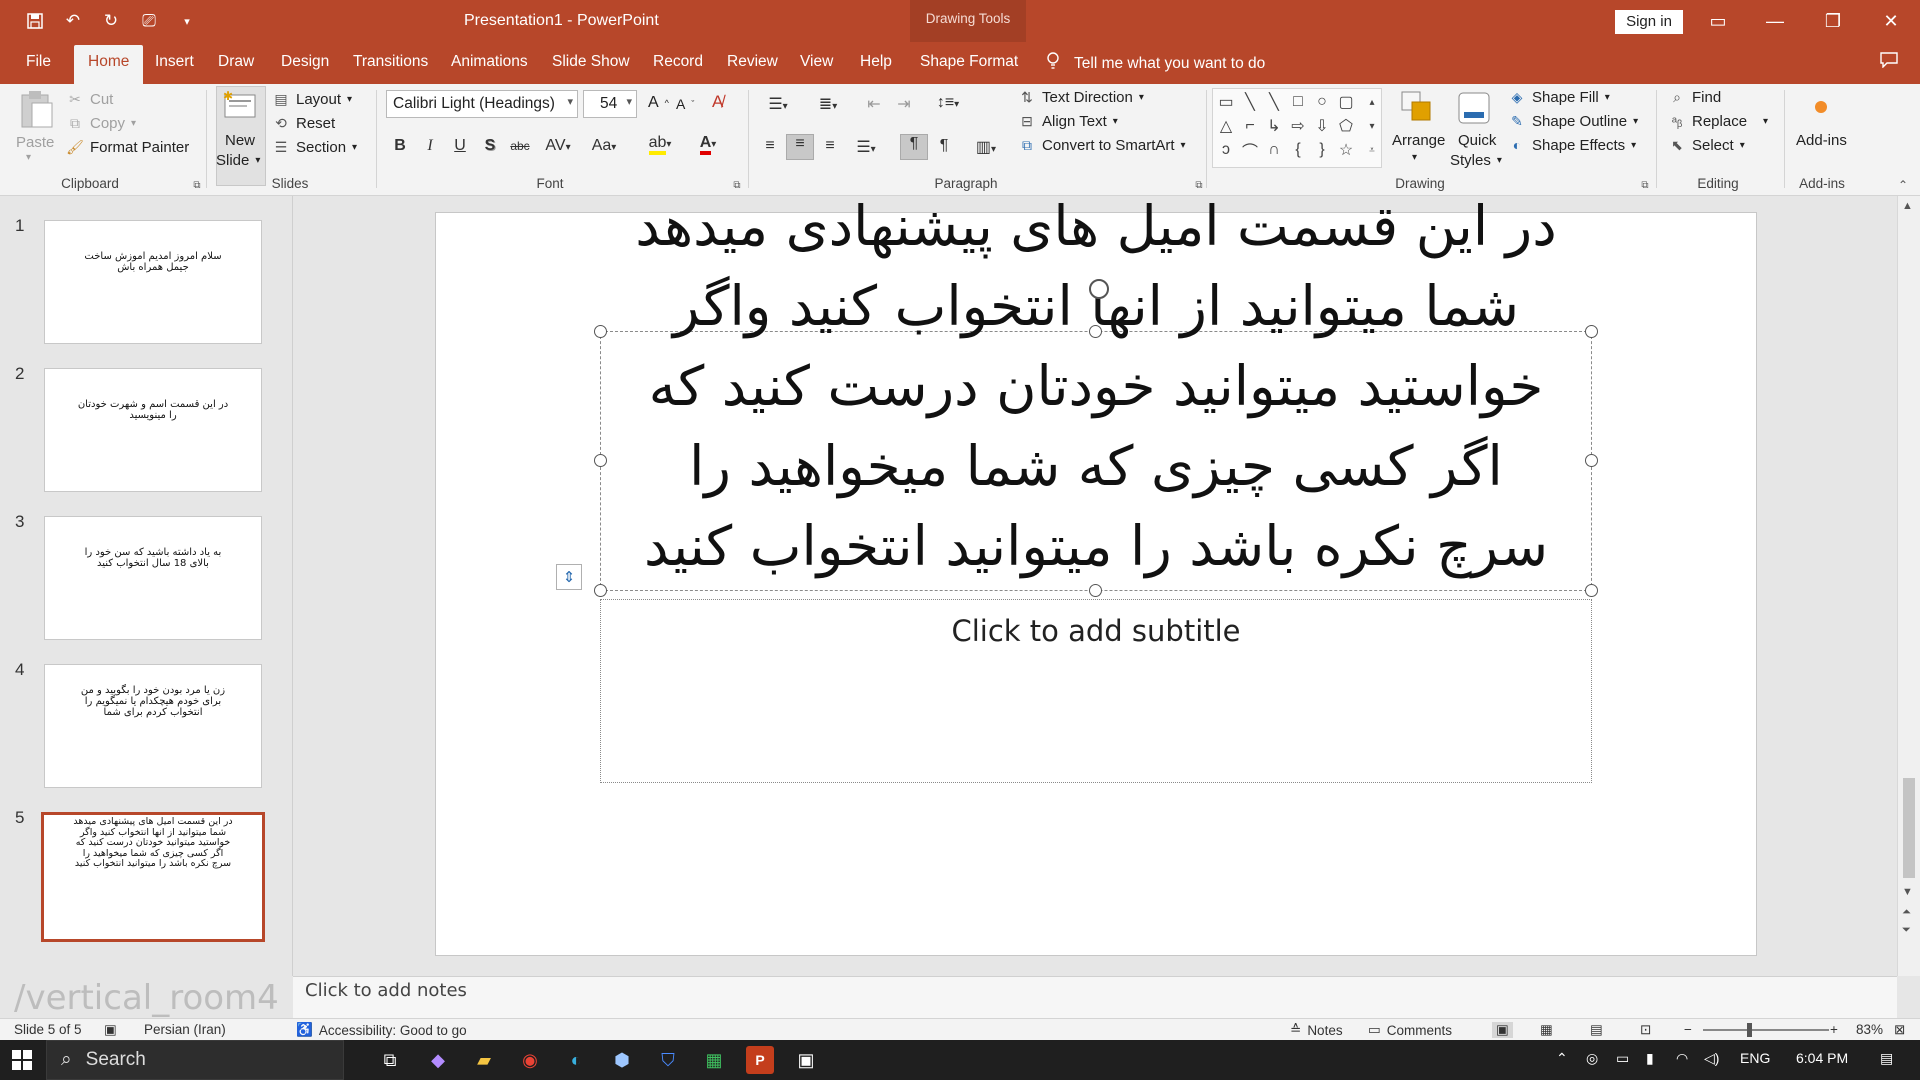 This screenshot has width=1920, height=1080. I want to click on customize-qat-icon: ▾, so click(187, 21).